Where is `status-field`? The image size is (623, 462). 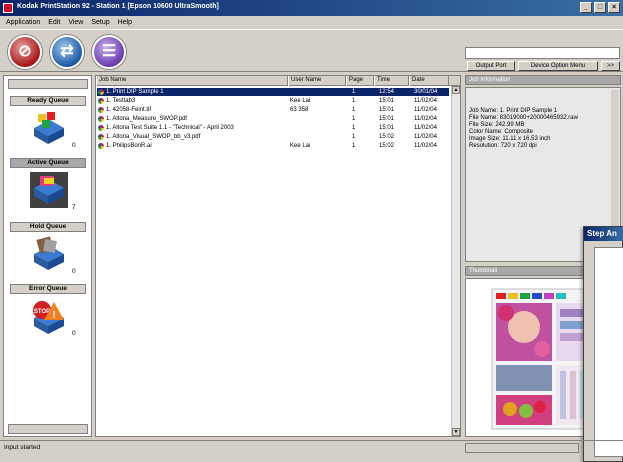 status-field is located at coordinates (522, 448).